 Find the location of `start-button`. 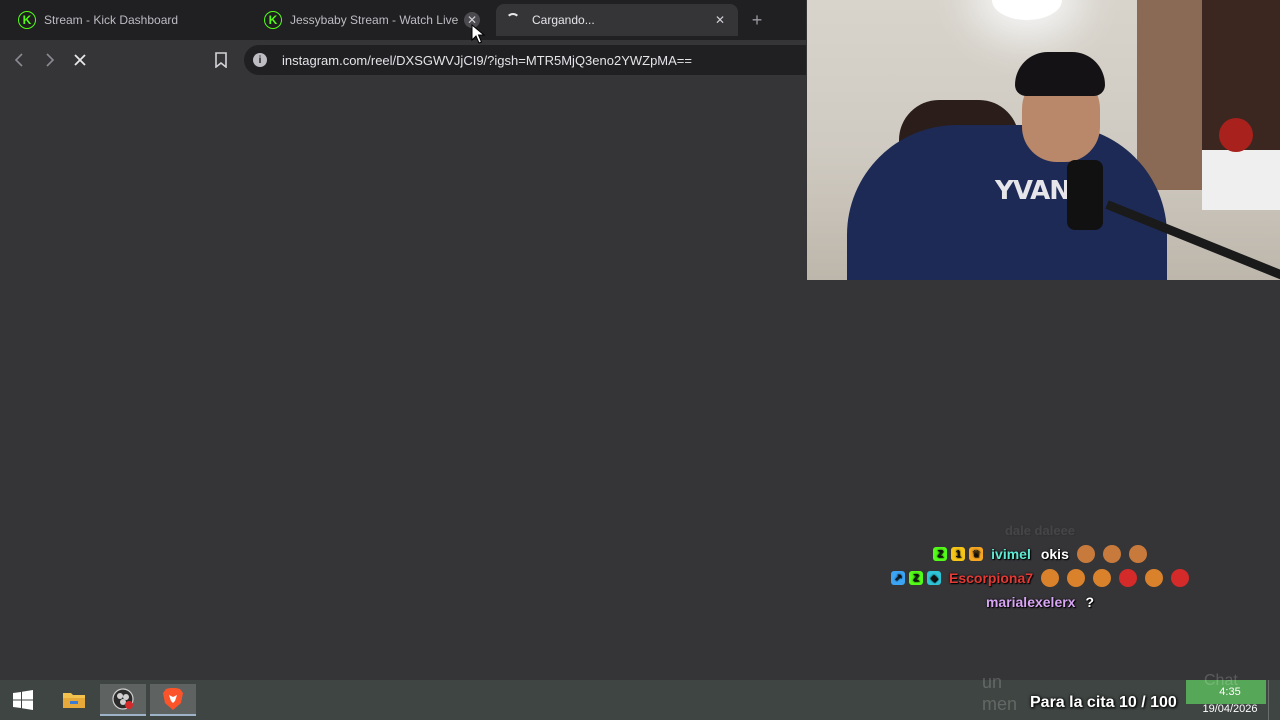

start-button is located at coordinates (23, 700).